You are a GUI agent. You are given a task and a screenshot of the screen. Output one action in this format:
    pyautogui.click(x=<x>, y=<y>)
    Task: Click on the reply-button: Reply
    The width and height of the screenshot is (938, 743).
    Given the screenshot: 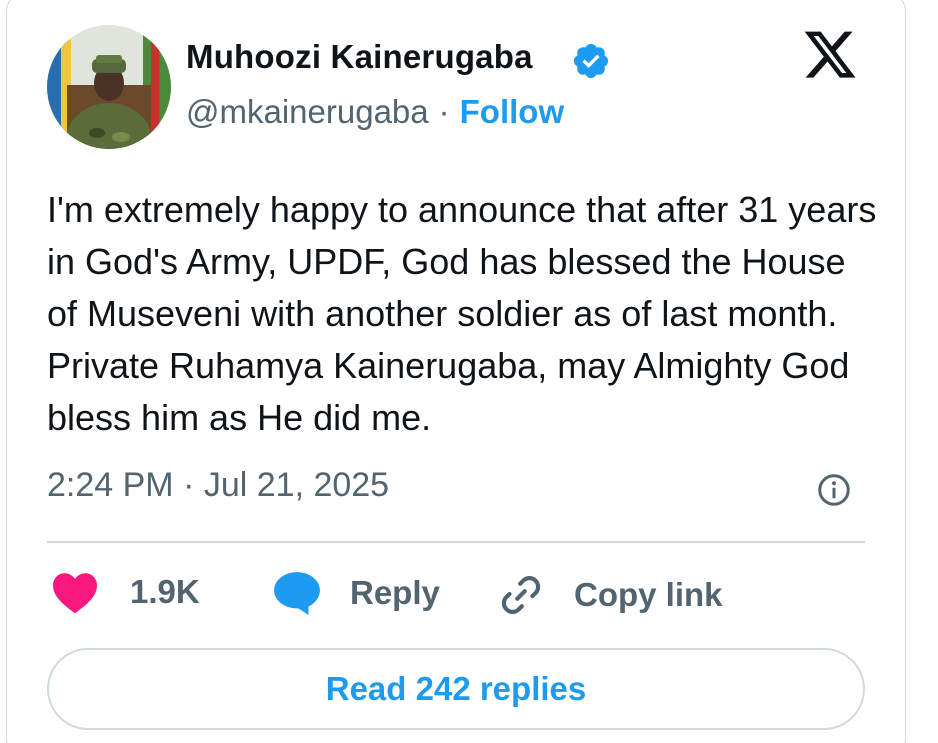 What is the action you would take?
    pyautogui.click(x=356, y=593)
    